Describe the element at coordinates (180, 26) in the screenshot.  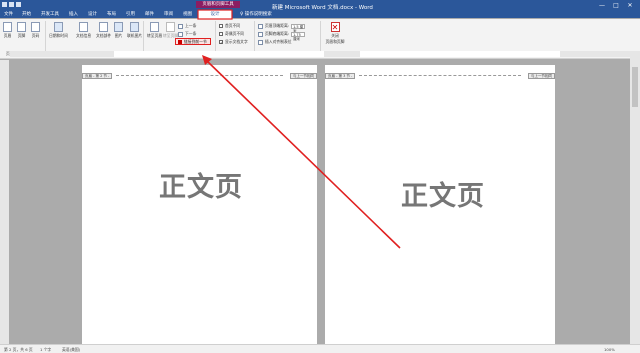
I see `up-arrow-icon` at that location.